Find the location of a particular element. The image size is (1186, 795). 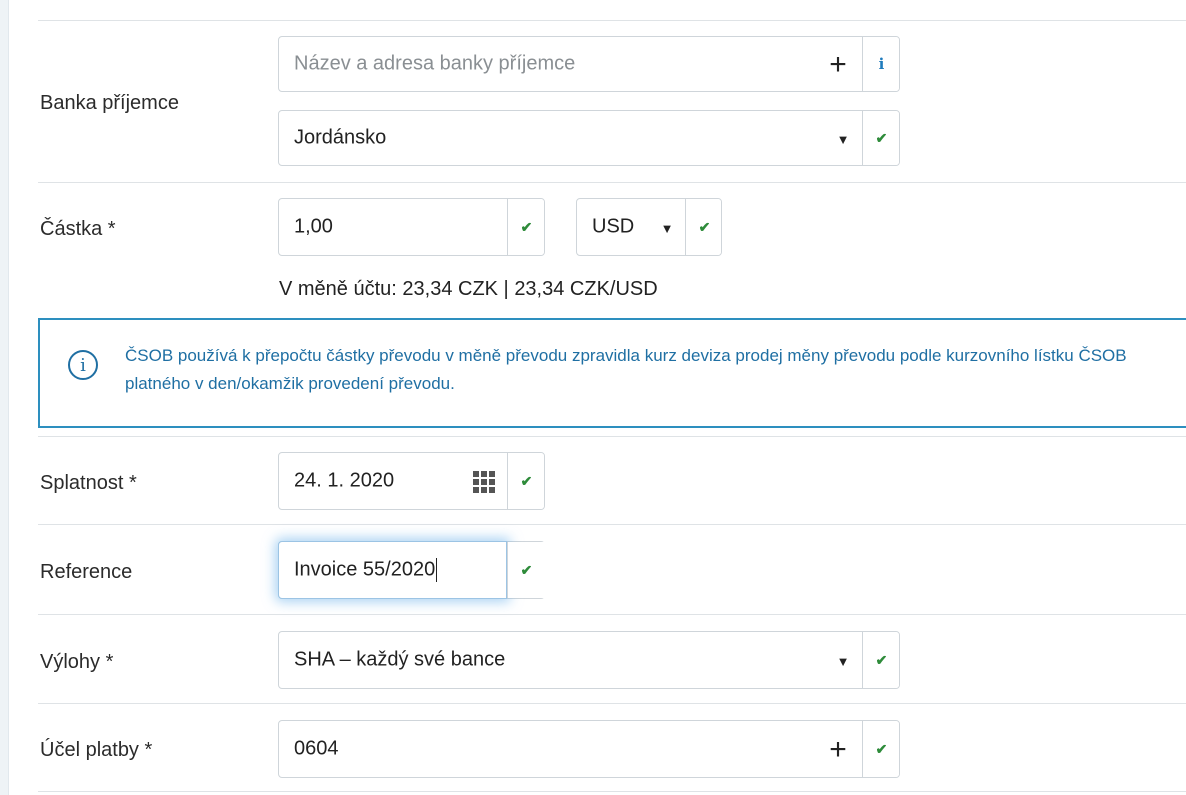

currency-value: USD is located at coordinates (613, 226).